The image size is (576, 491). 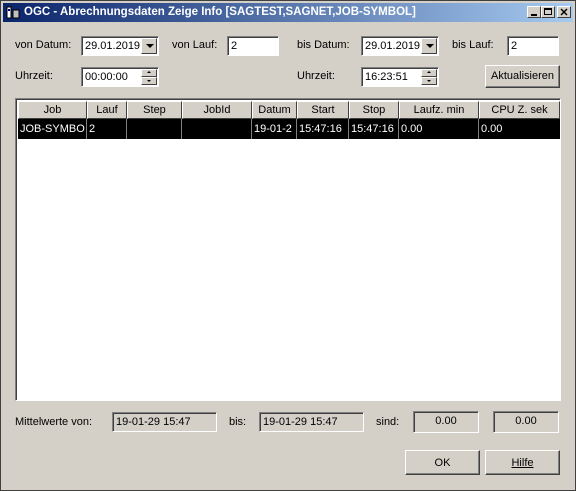 What do you see at coordinates (374, 110) in the screenshot?
I see `column-header-stop: Stop` at bounding box center [374, 110].